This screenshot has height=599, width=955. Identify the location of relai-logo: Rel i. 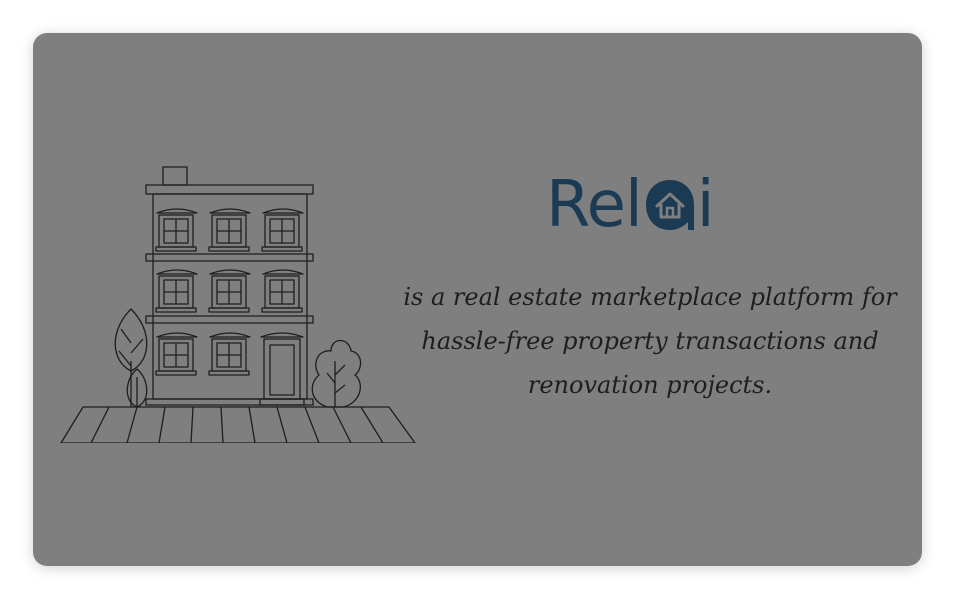
(630, 205).